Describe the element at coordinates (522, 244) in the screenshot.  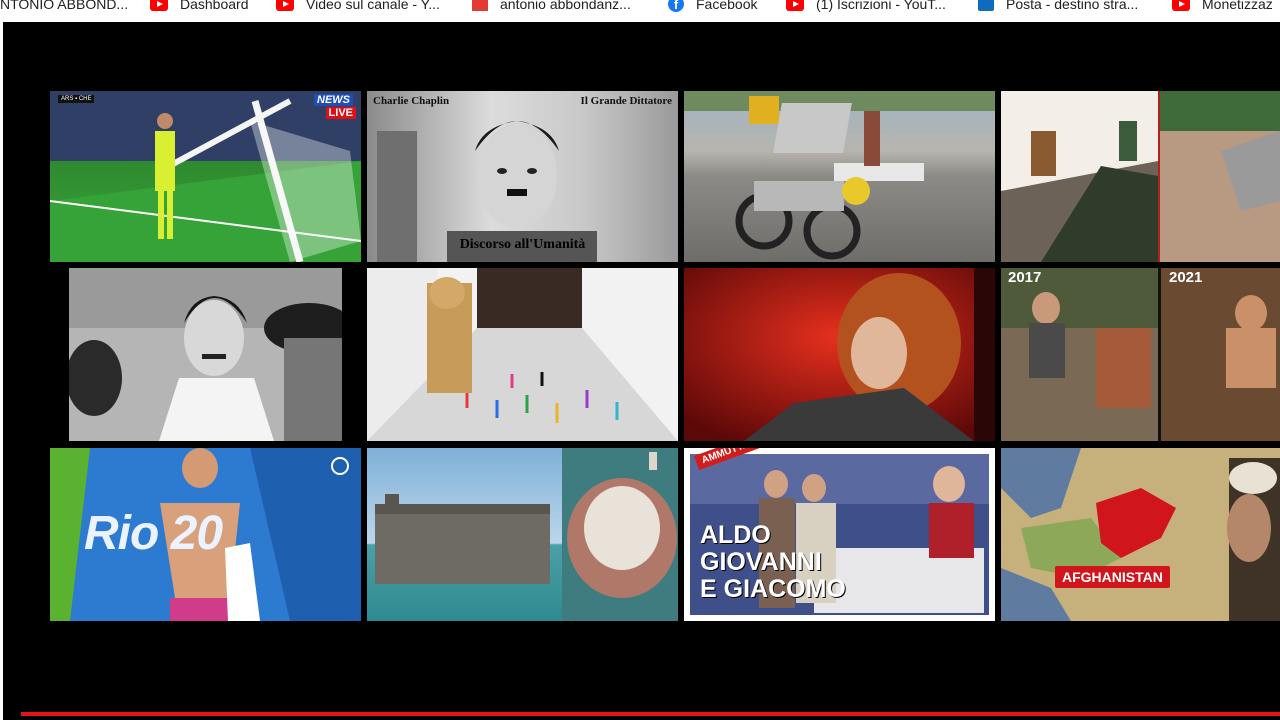
I see `thumbnail-caption-bottom: Discorso all'Umanità` at that location.